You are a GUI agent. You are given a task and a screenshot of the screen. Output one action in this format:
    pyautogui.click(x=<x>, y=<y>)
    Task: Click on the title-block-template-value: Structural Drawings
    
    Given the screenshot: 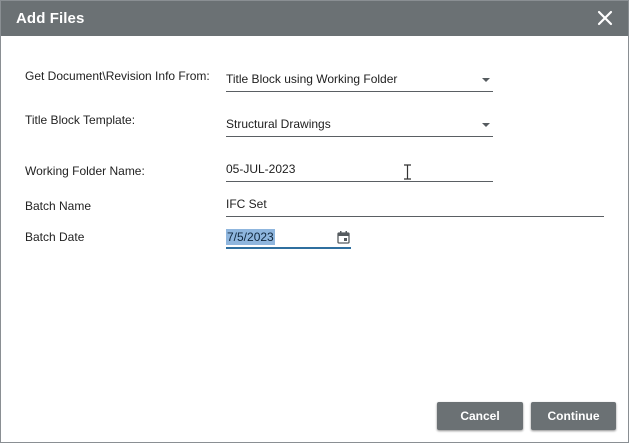 What is the action you would take?
    pyautogui.click(x=278, y=124)
    